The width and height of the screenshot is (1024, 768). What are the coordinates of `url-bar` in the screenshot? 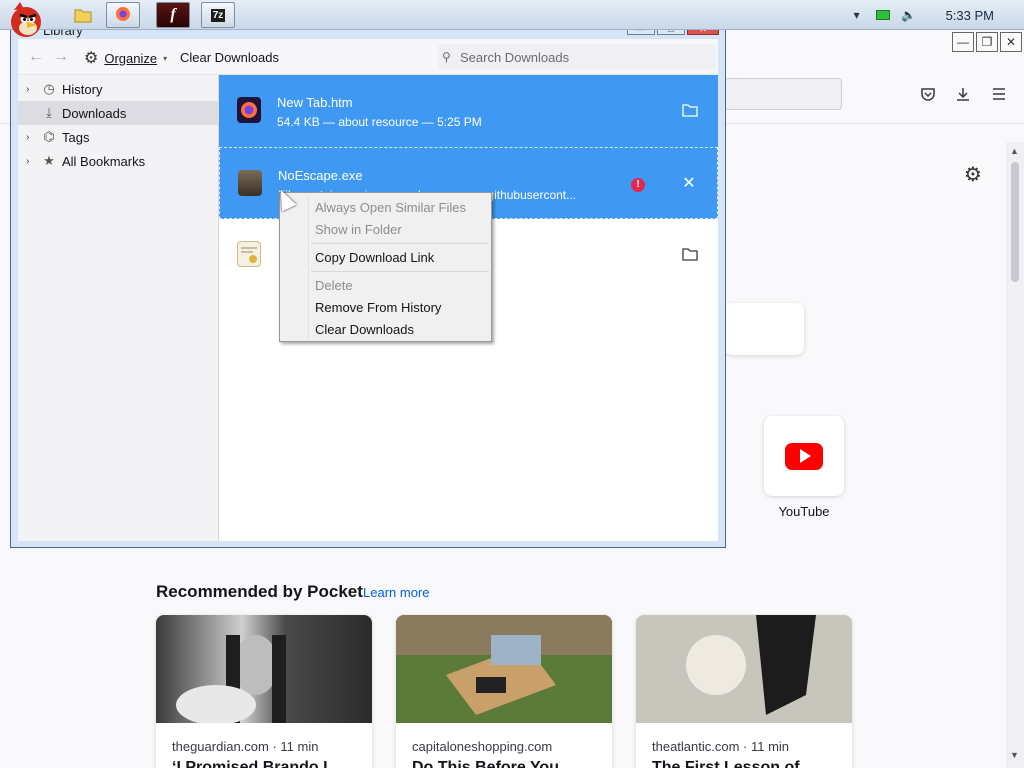 It's located at (783, 94).